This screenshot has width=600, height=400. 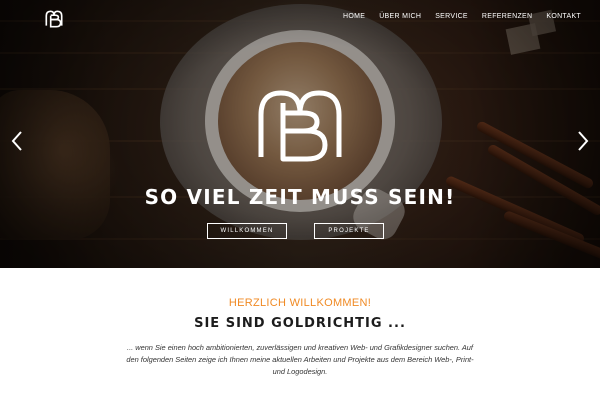 What do you see at coordinates (451, 16) in the screenshot?
I see `nav-item-service: SERVICE` at bounding box center [451, 16].